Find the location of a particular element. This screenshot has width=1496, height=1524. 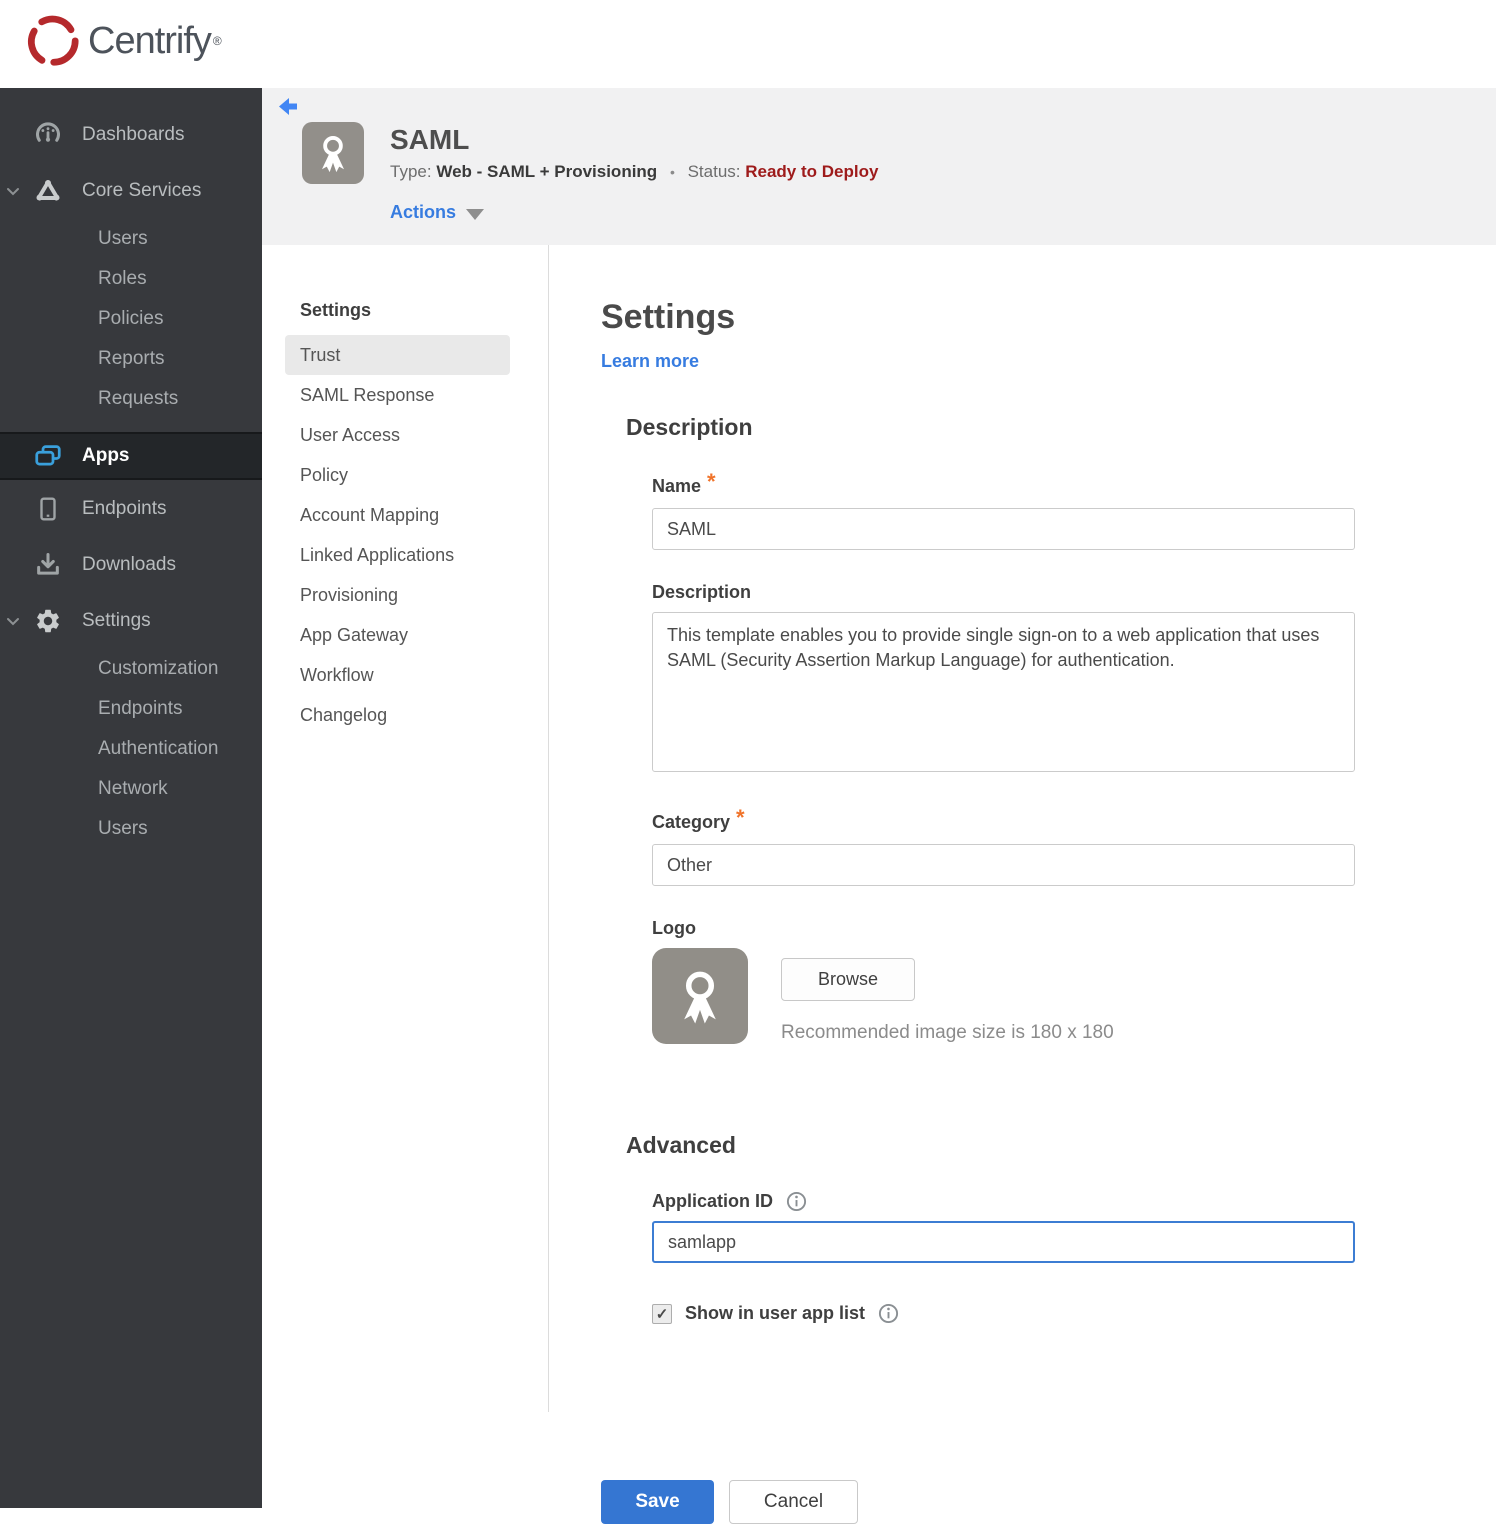

sidebar-item-downloads: Downloads is located at coordinates (131, 565).